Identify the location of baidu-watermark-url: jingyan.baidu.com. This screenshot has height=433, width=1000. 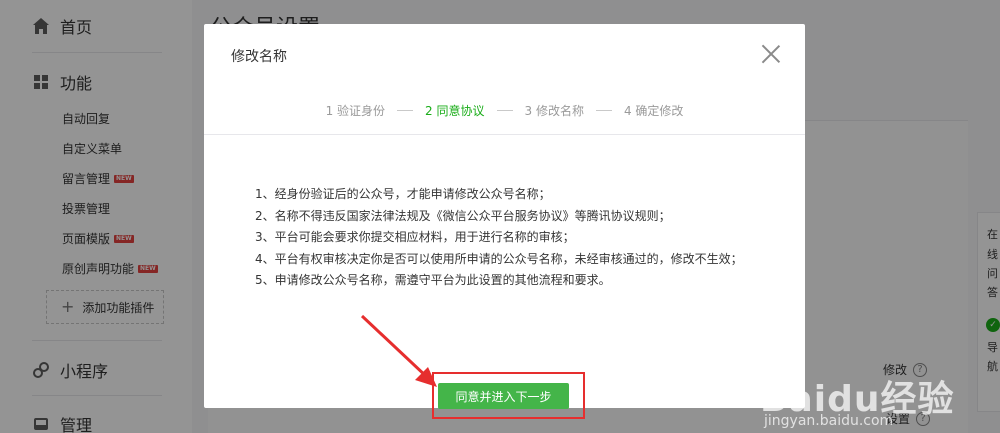
(829, 421).